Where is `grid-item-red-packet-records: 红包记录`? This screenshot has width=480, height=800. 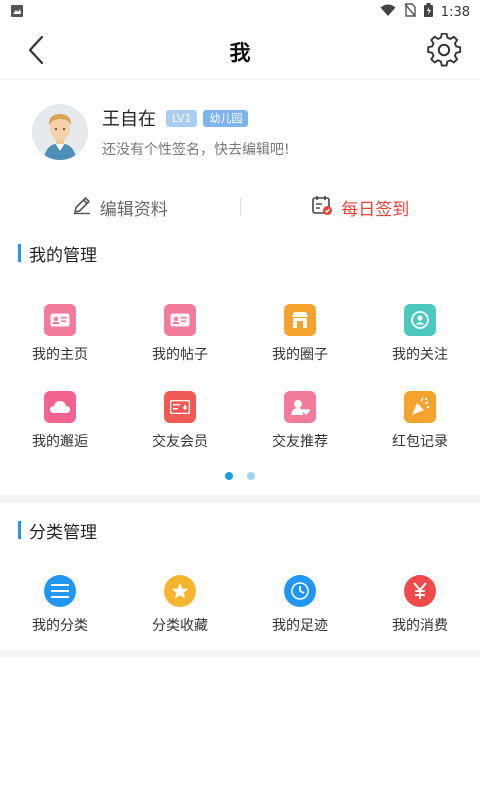 grid-item-red-packet-records: 红包记录 is located at coordinates (420, 421).